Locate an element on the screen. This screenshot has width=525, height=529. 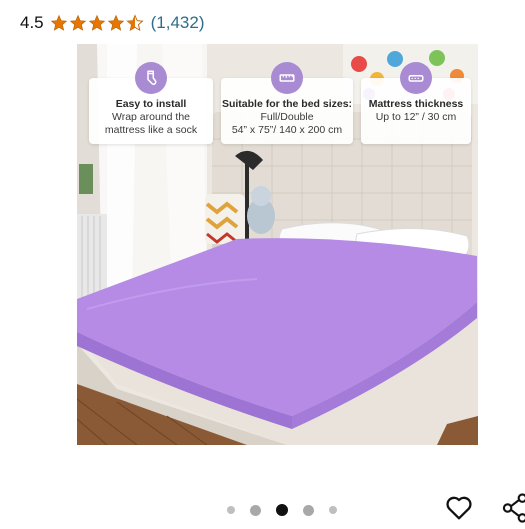
rating-value: 4.5 is located at coordinates (32, 22).